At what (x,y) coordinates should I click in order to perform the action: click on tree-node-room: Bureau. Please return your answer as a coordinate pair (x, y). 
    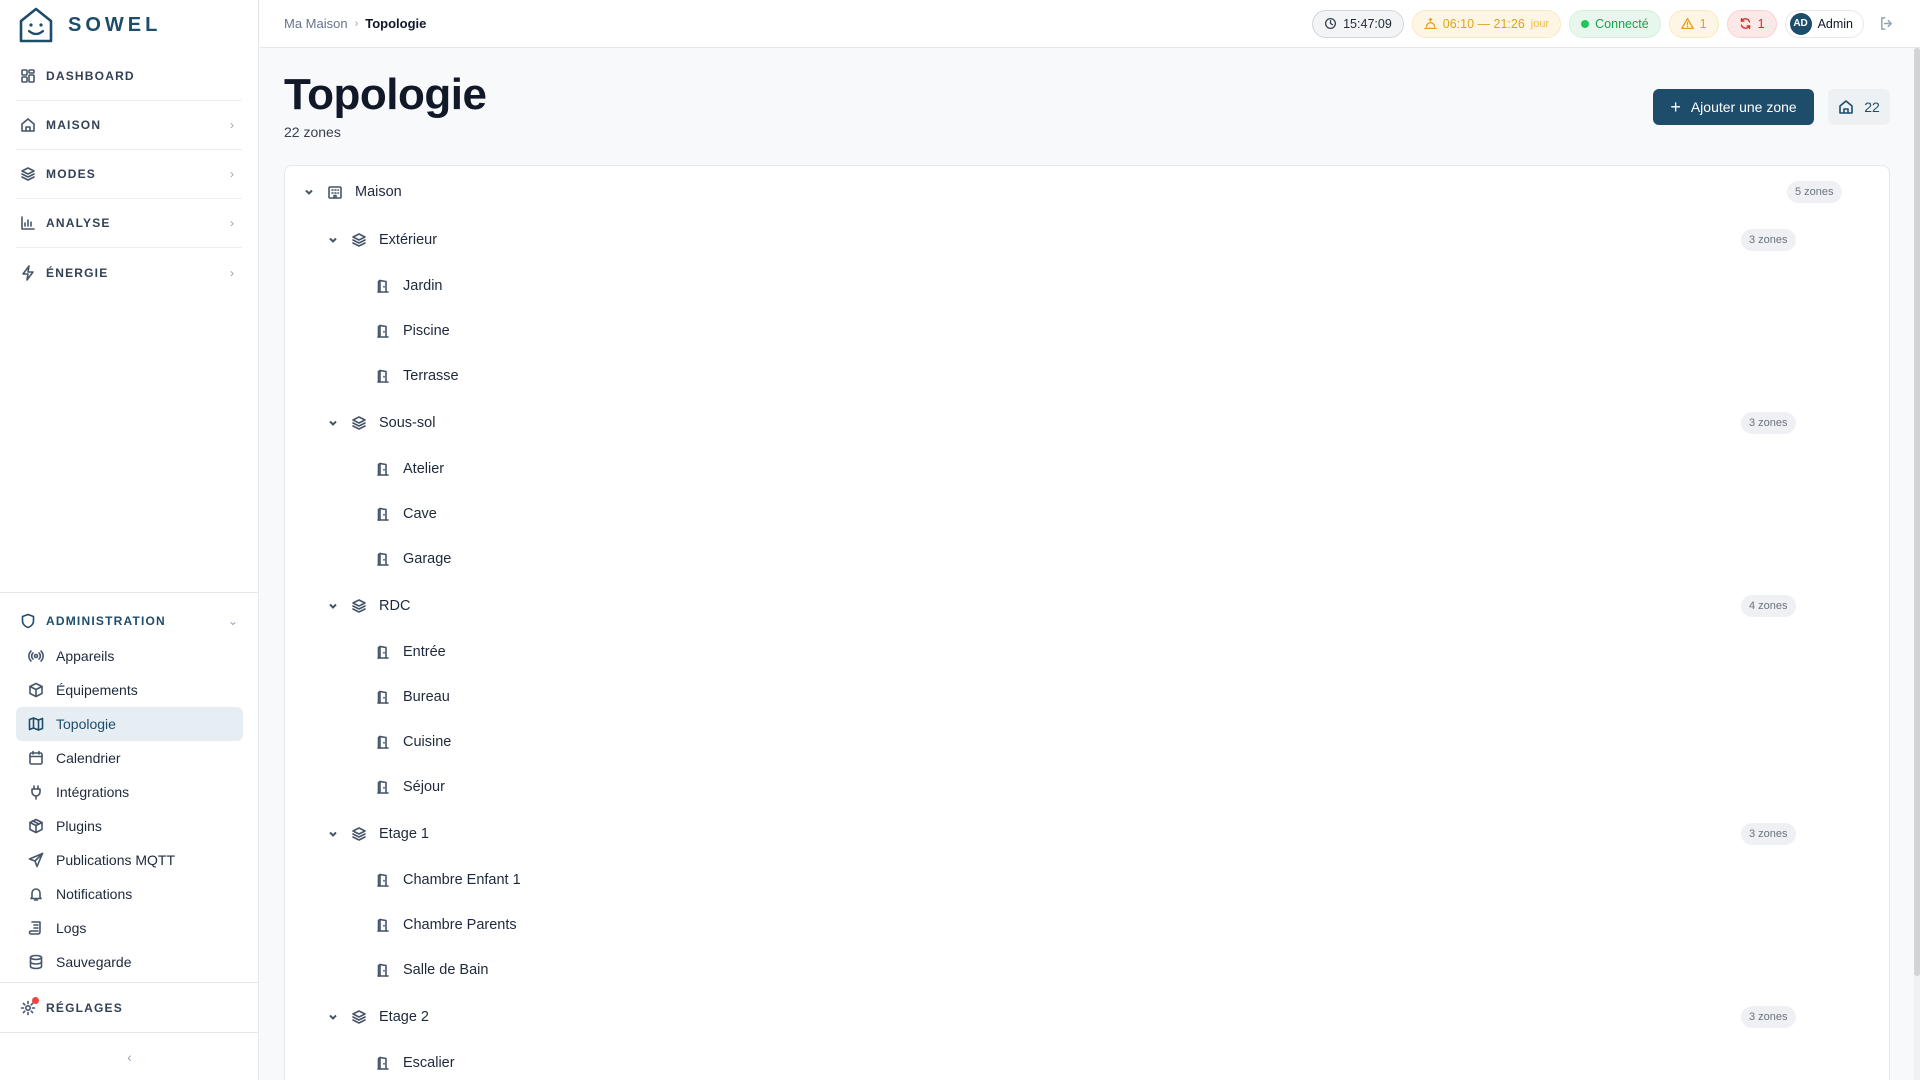
    Looking at the image, I should click on (1087, 697).